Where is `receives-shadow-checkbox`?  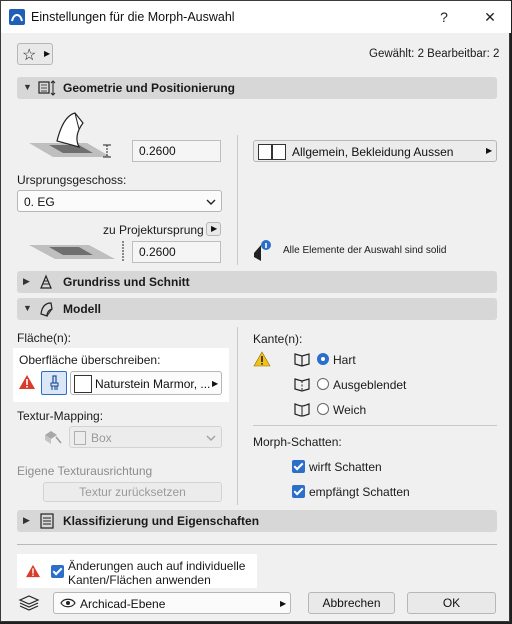
receives-shadow-checkbox is located at coordinates (298, 491).